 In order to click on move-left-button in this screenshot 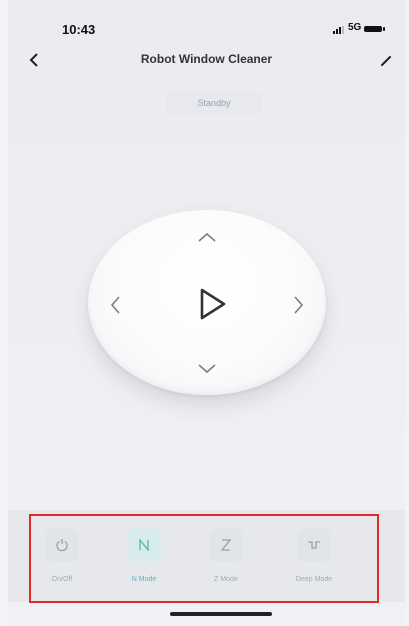, I will do `click(115, 305)`.